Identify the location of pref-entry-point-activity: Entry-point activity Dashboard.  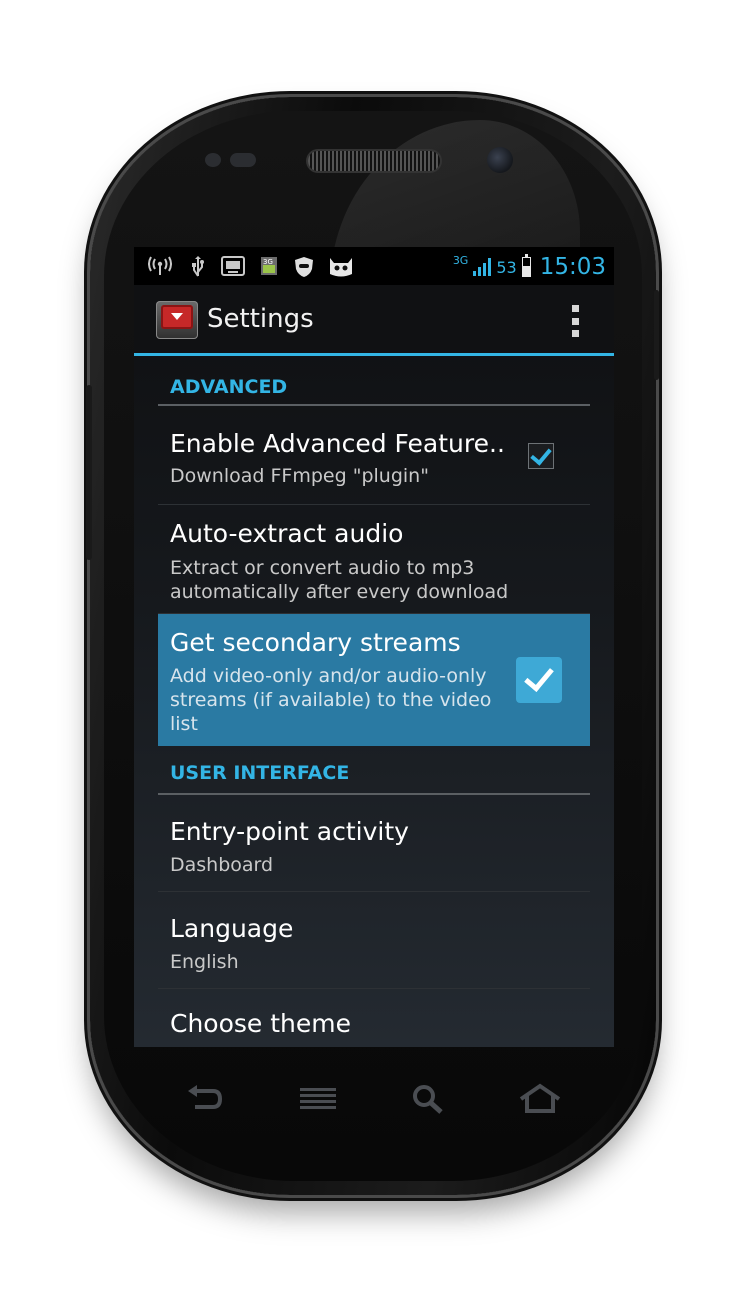
(374, 843).